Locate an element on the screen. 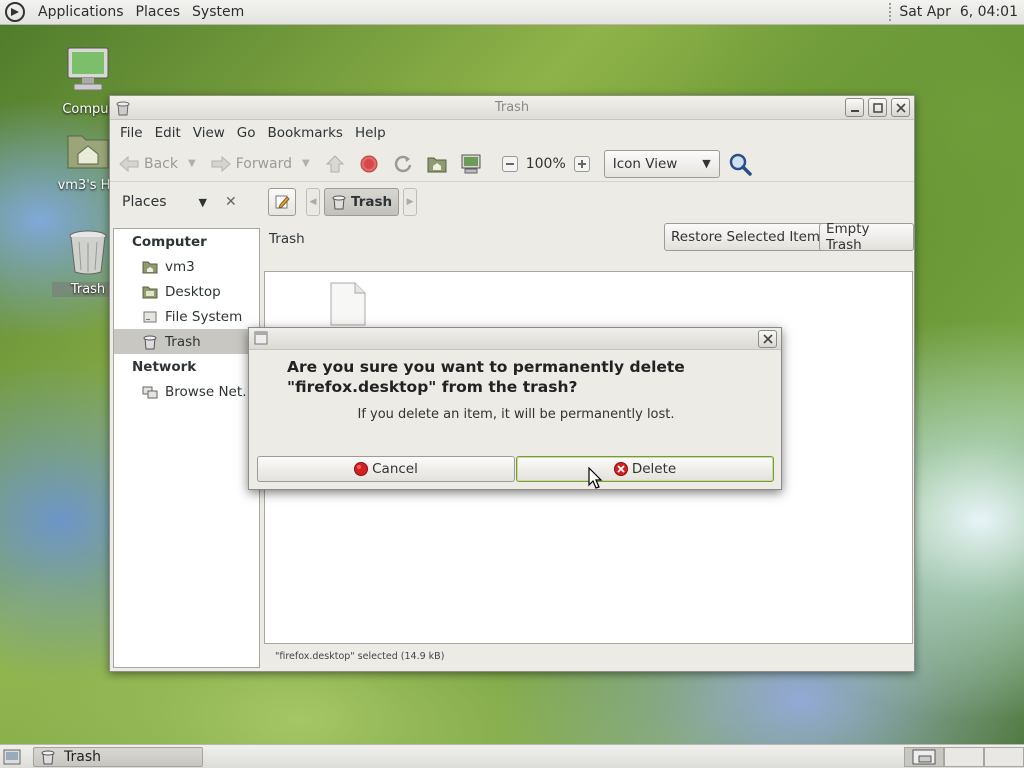  window-titlebar: Trash is located at coordinates (512, 108).